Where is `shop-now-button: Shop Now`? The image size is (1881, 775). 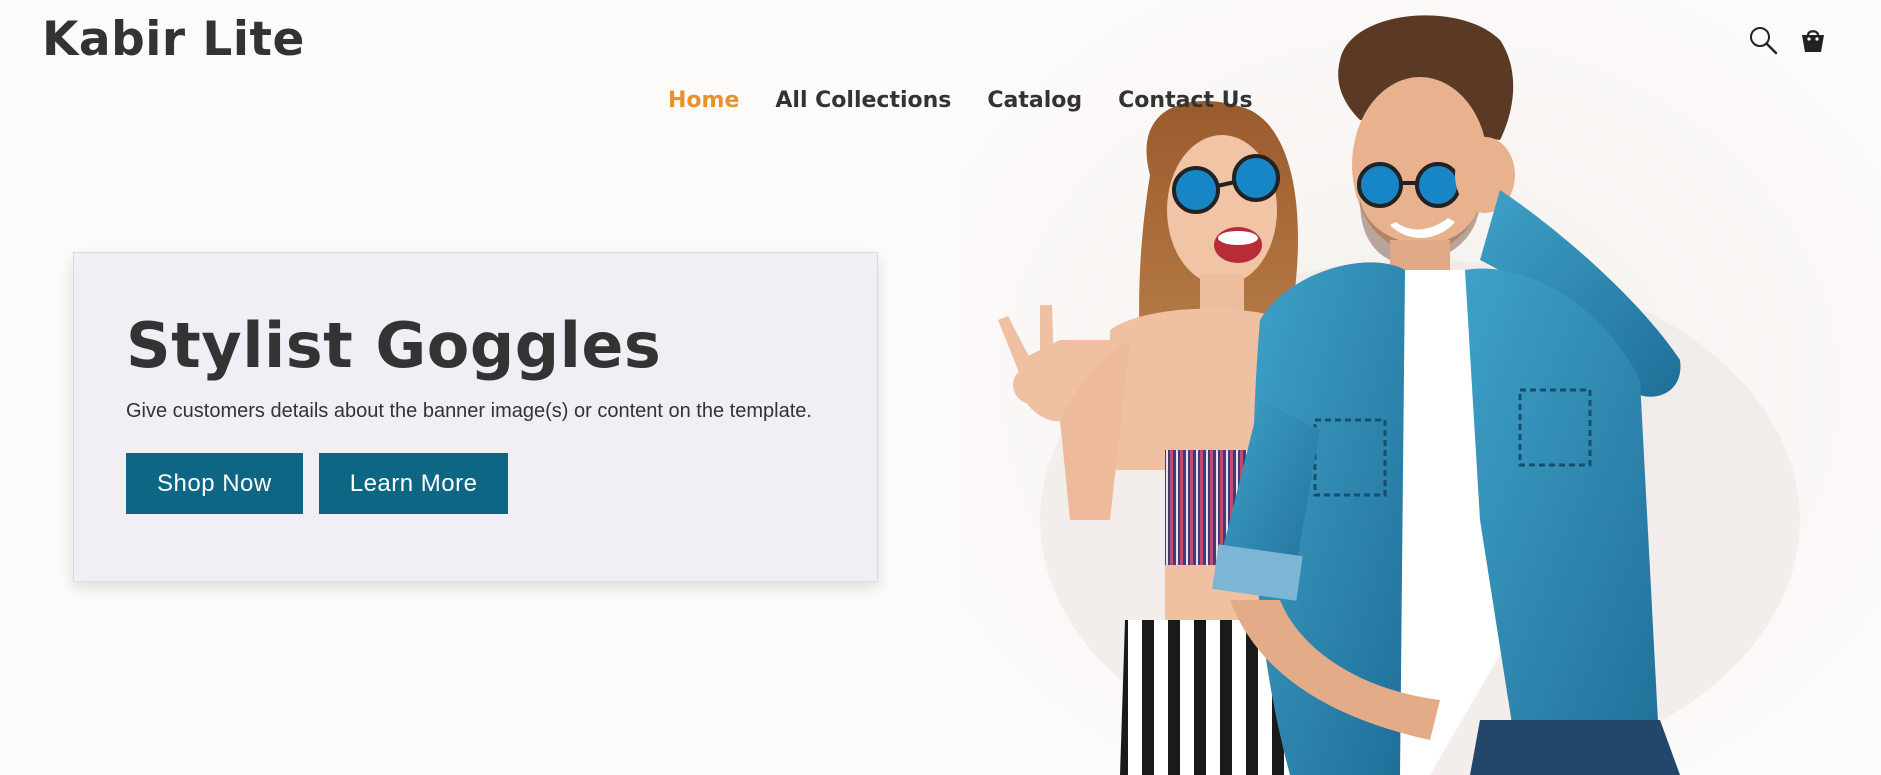
shop-now-button: Shop Now is located at coordinates (214, 484).